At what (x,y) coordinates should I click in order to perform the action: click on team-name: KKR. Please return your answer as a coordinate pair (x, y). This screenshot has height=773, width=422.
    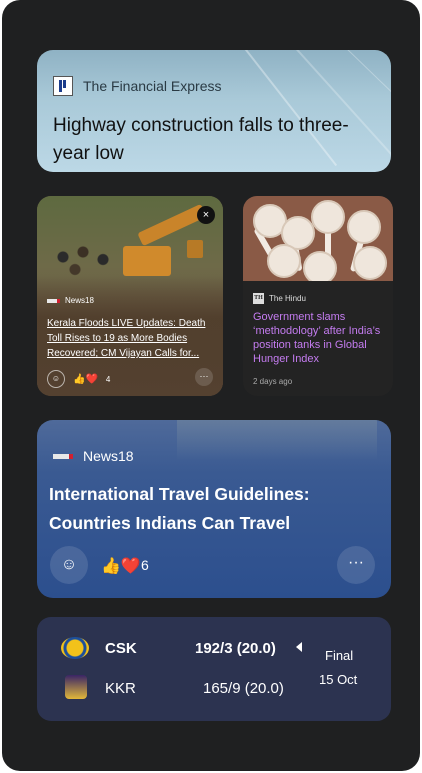
    Looking at the image, I should click on (120, 688).